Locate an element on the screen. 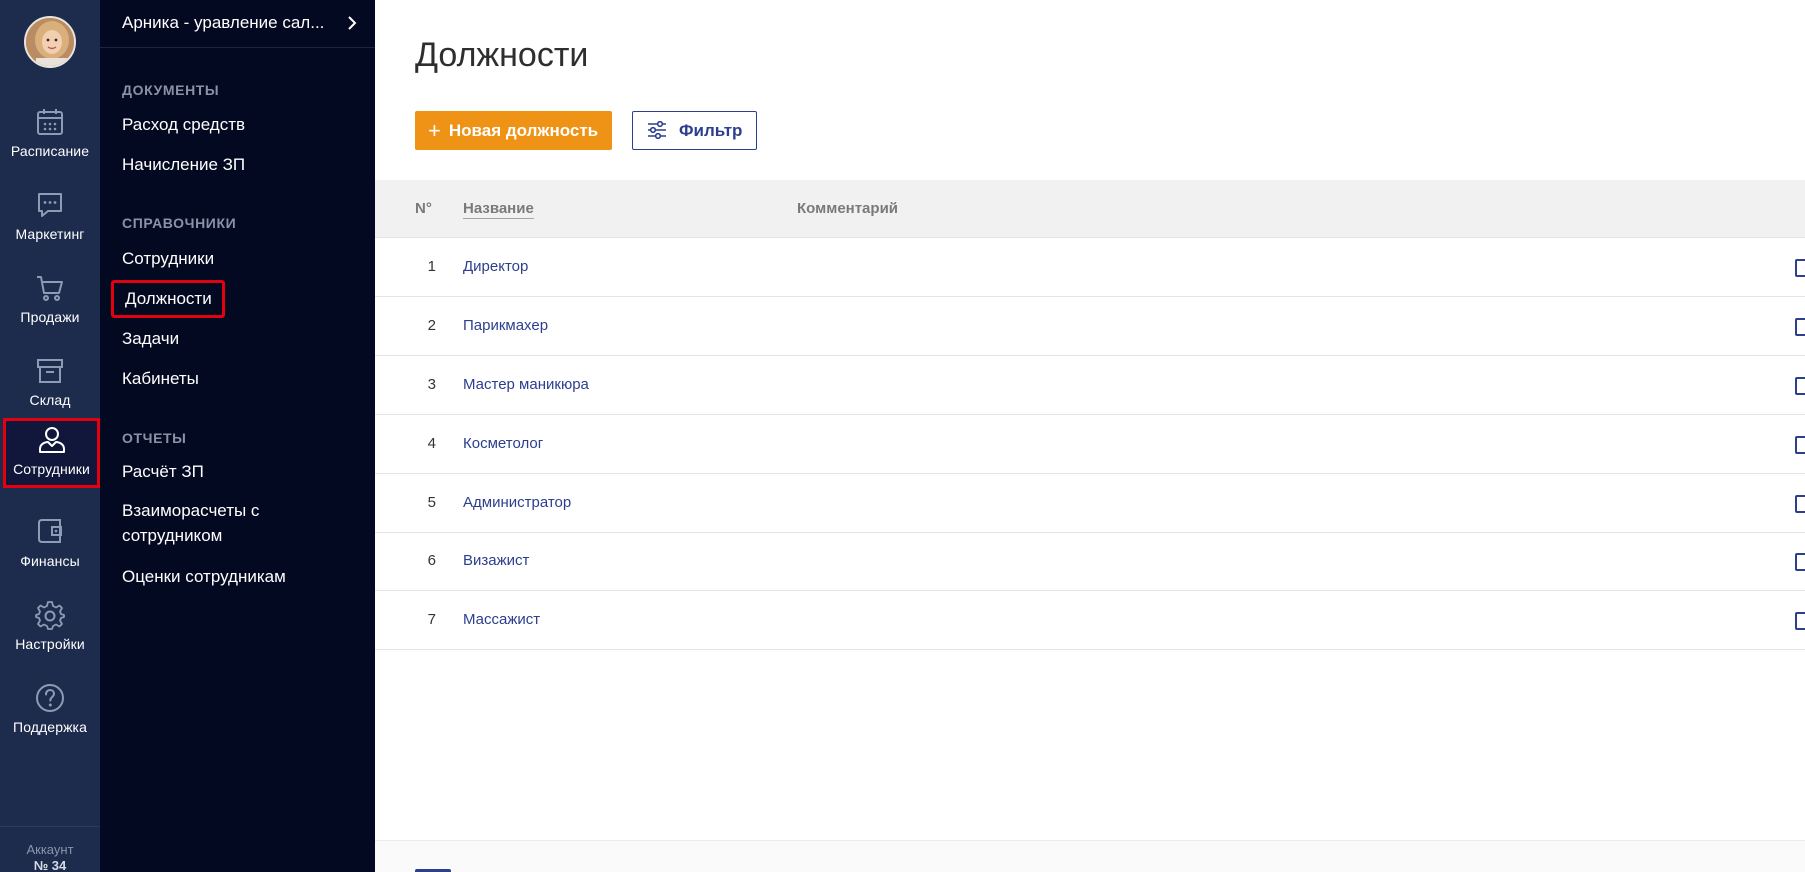 The image size is (1805, 872). position-name-link: Мастер маникюра is located at coordinates (526, 384).